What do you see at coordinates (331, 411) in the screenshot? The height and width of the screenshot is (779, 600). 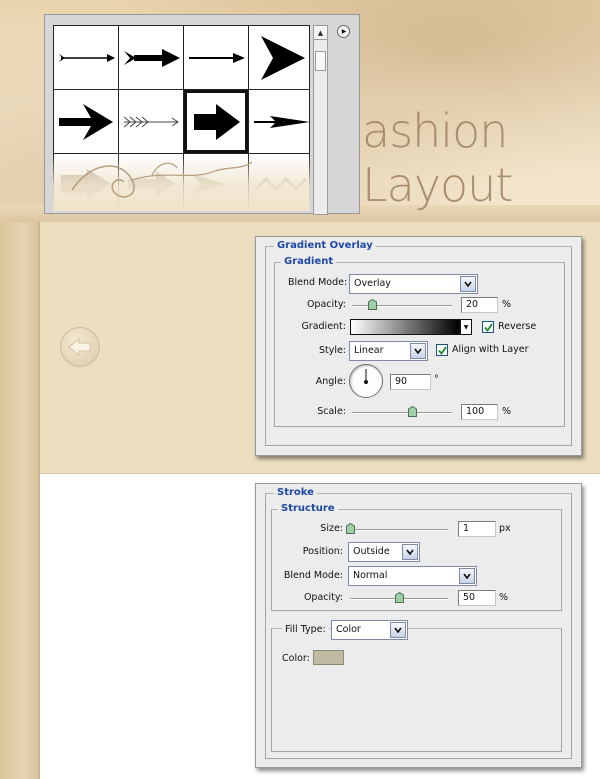 I see `scale-label: Scale:` at bounding box center [331, 411].